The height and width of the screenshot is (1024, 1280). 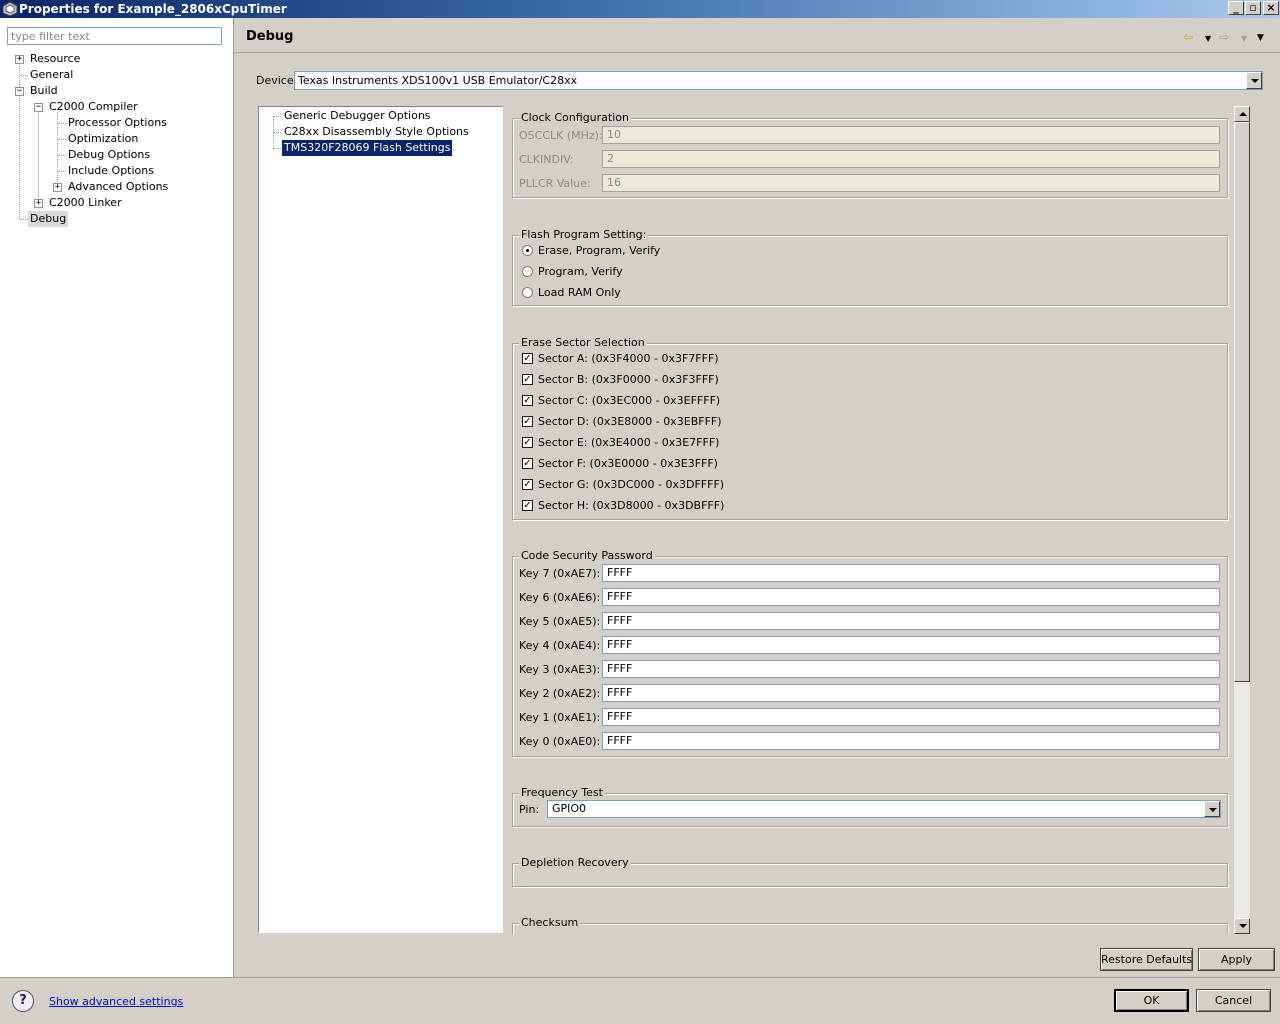 I want to click on tree-item-debug: Debug, so click(x=48, y=219).